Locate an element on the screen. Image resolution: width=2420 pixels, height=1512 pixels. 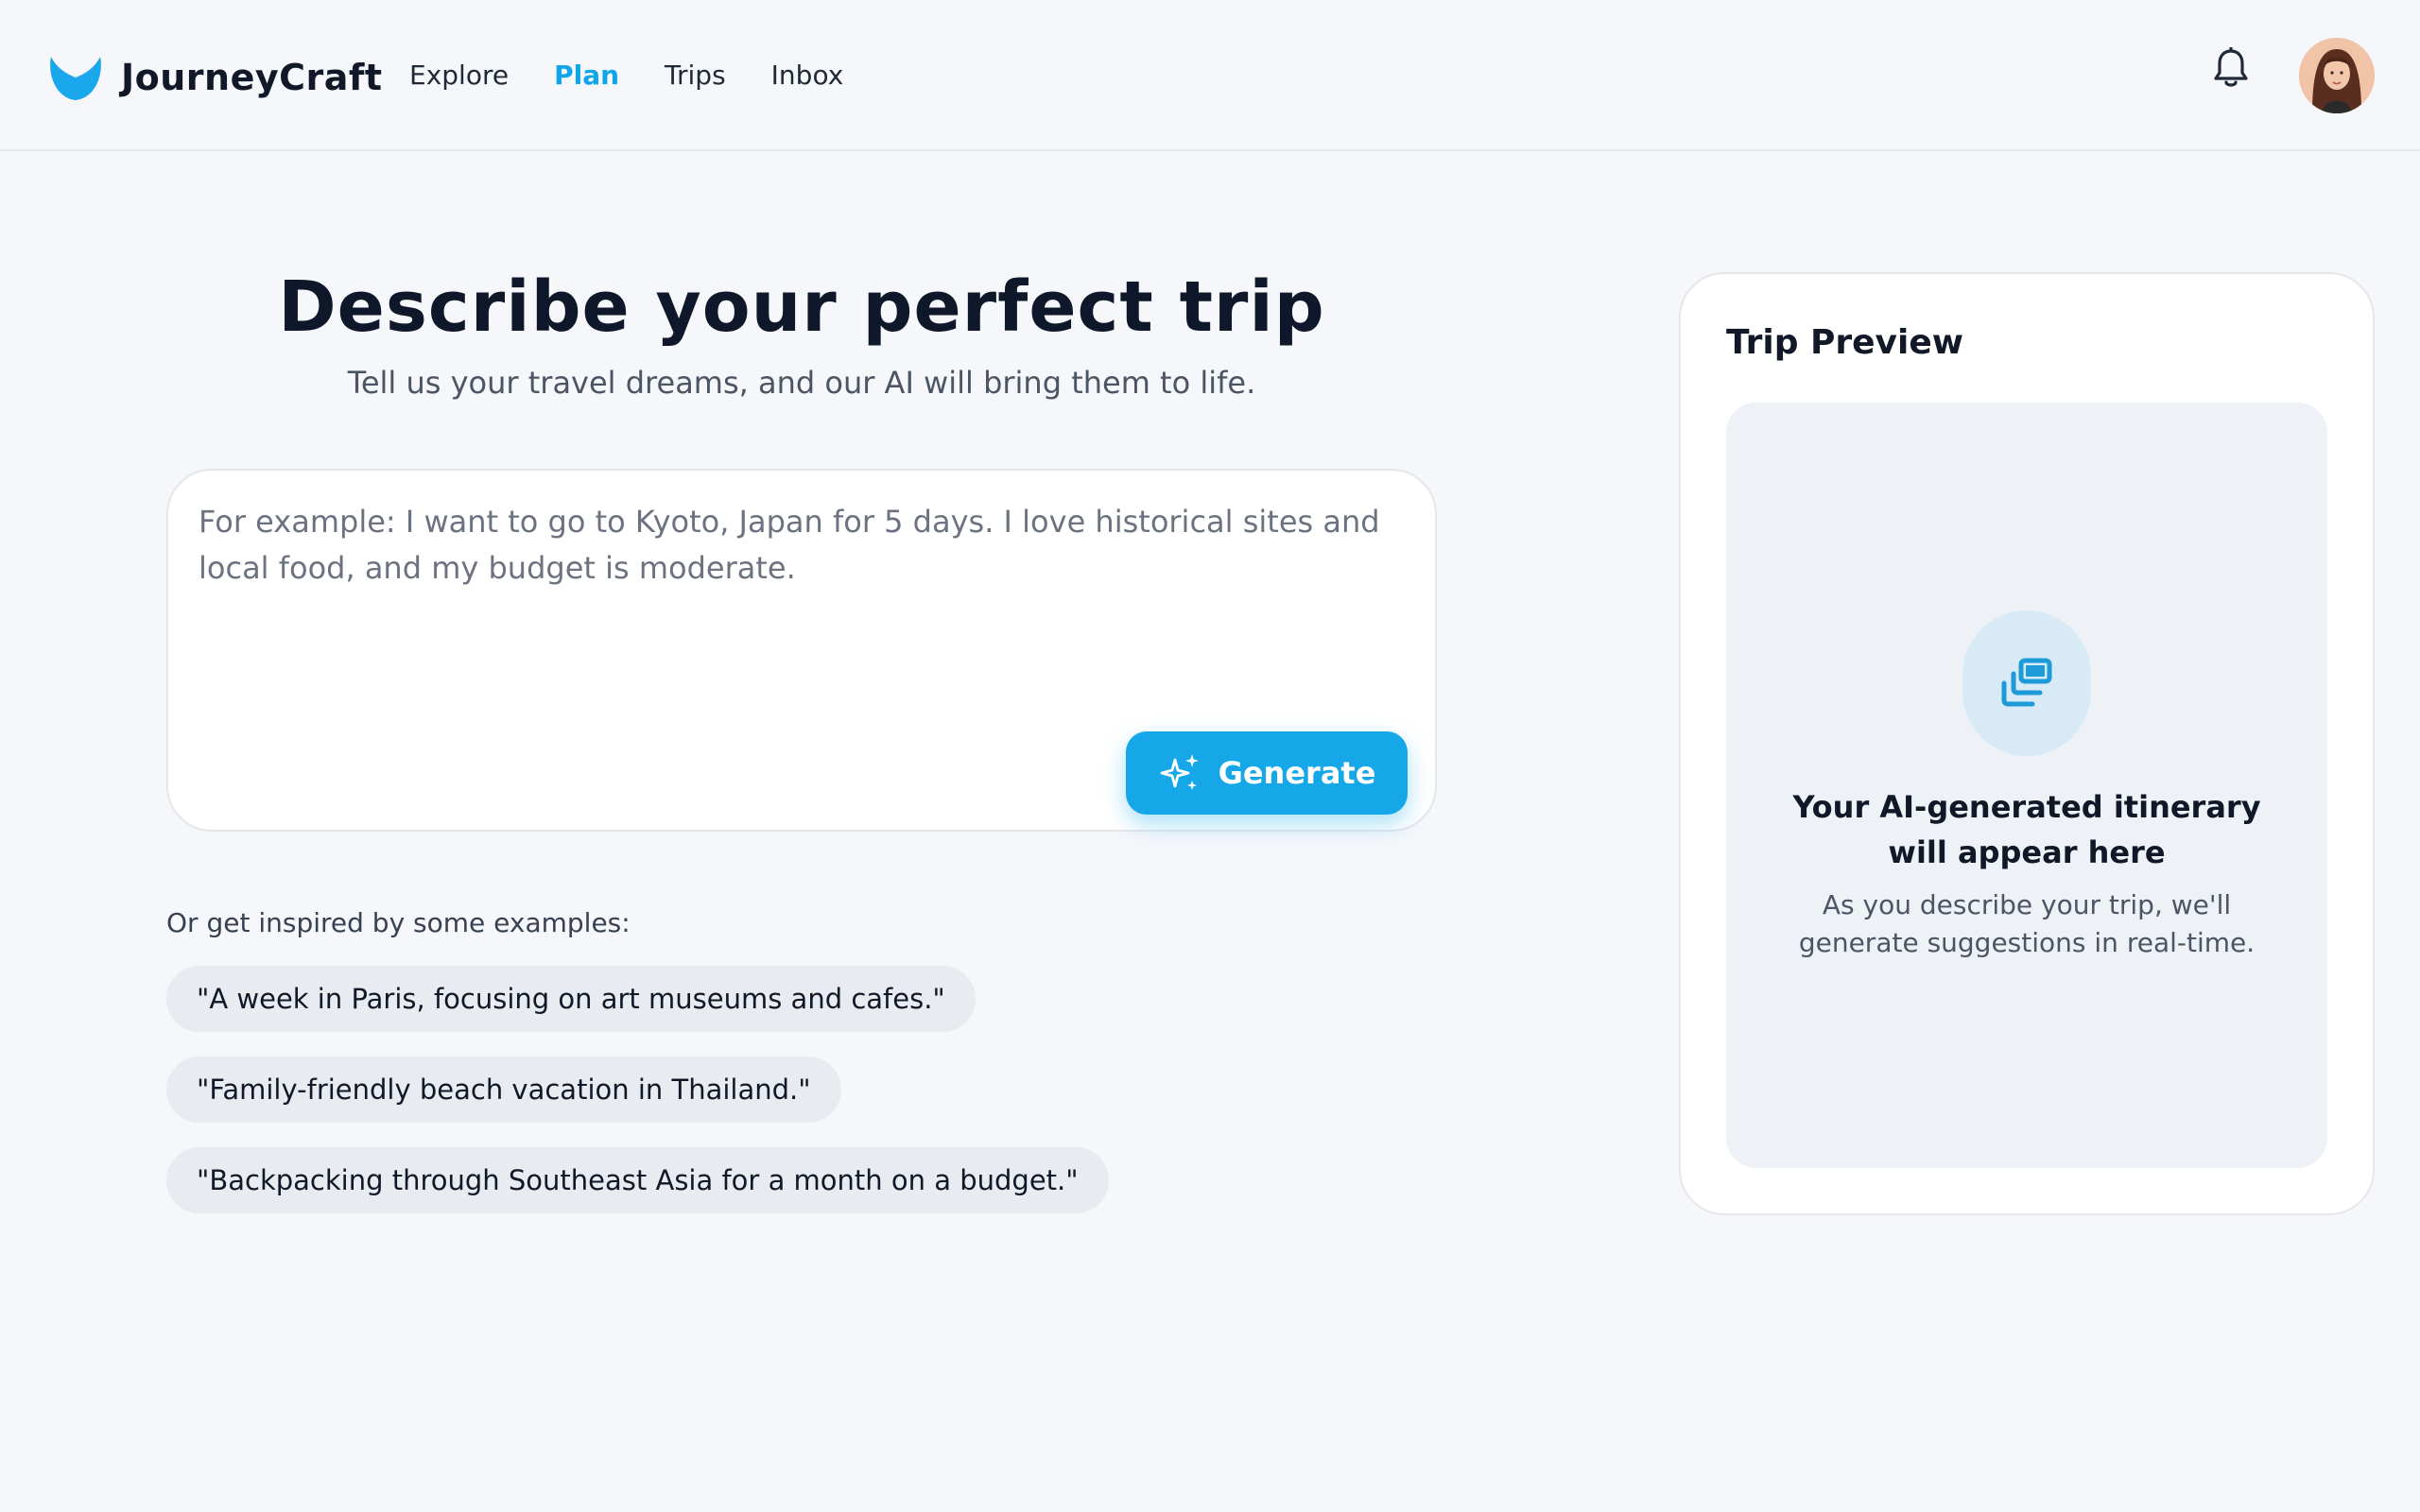
top-header: JourneyCraft Explore Plan Trips Inbox is located at coordinates (1210, 75).